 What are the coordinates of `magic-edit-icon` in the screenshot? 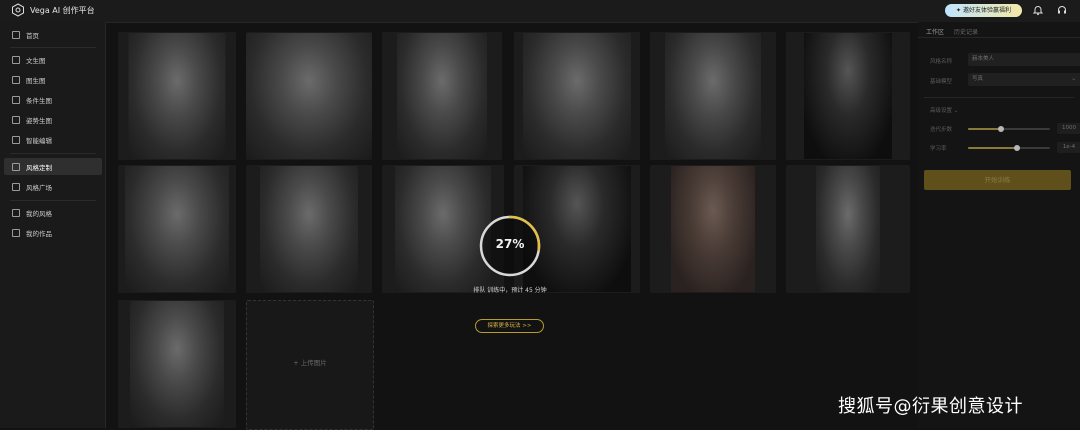 It's located at (16, 139).